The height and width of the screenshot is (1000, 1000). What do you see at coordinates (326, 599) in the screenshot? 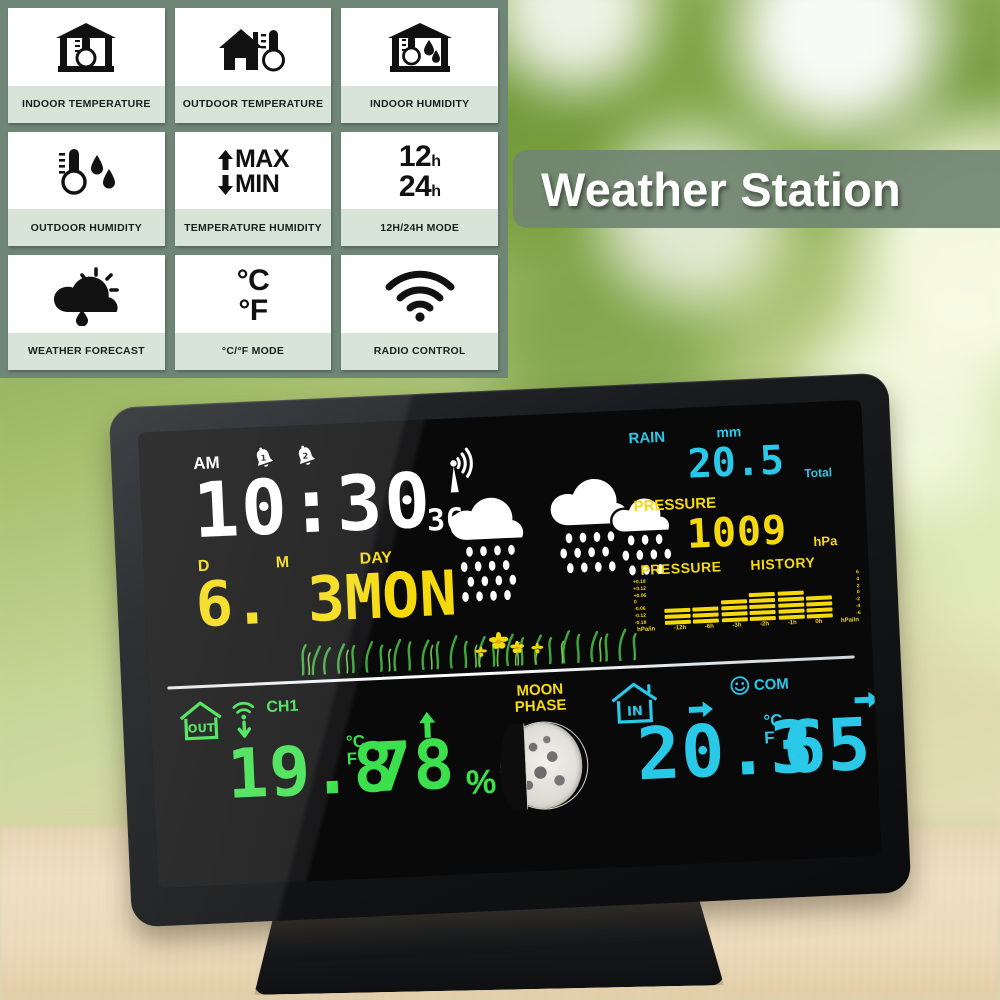
I see `date-value: 6. 3MON` at bounding box center [326, 599].